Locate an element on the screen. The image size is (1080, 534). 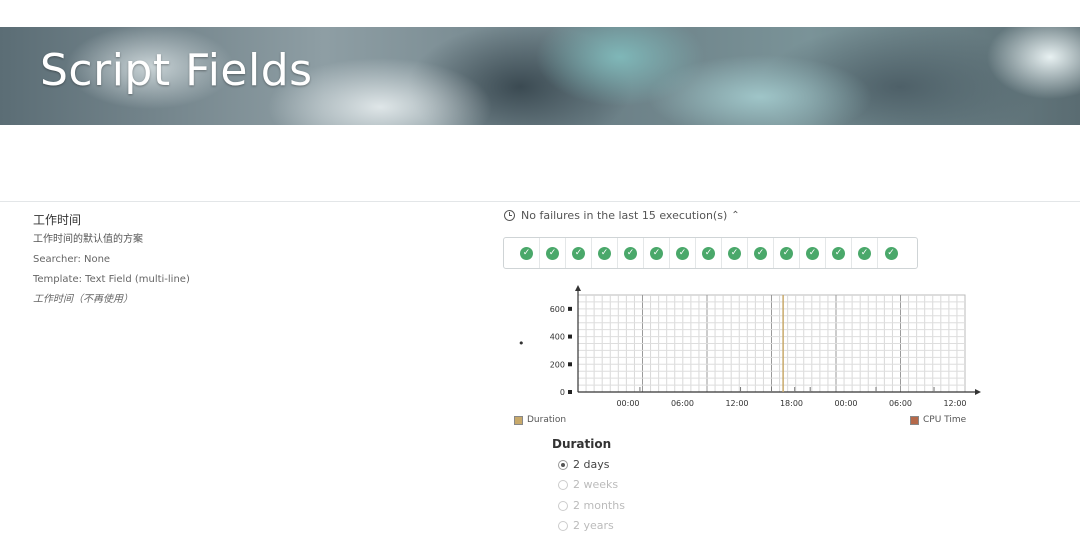
duration-option-label: 2 years is located at coordinates (593, 525).